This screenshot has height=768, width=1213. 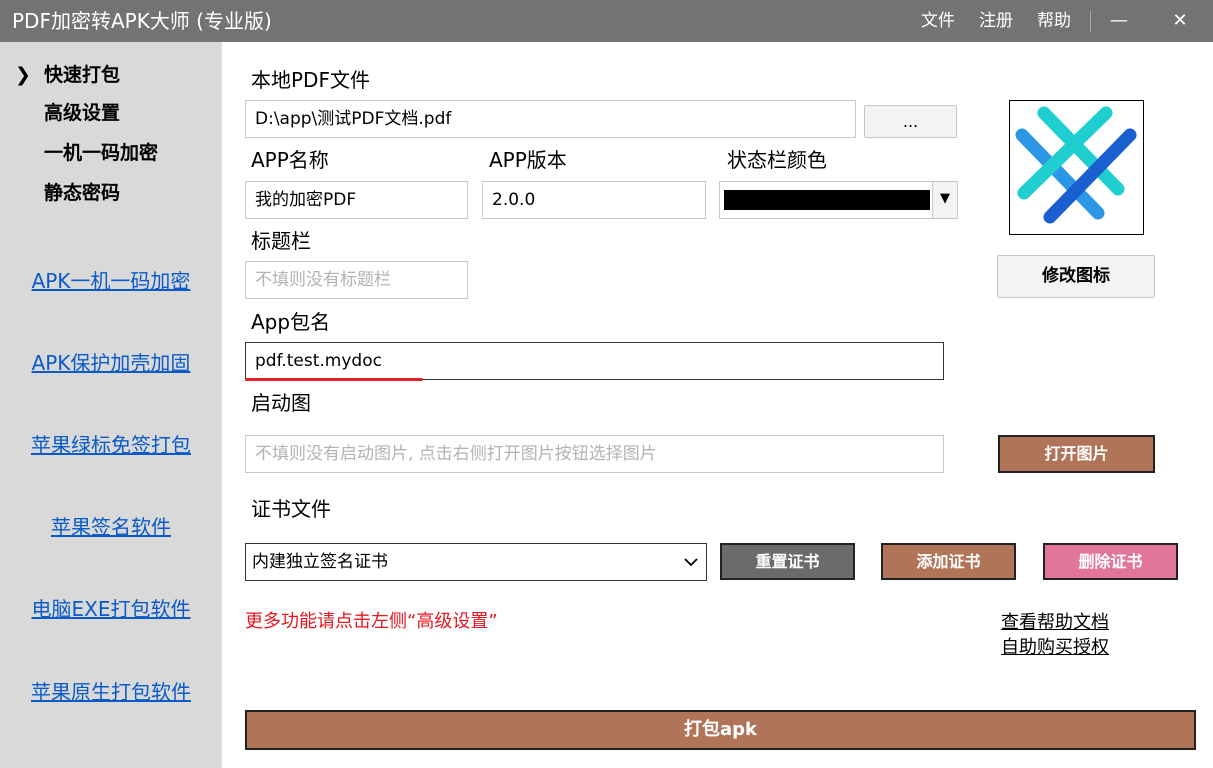 What do you see at coordinates (1076, 276) in the screenshot?
I see `change-icon-button: 修改图标` at bounding box center [1076, 276].